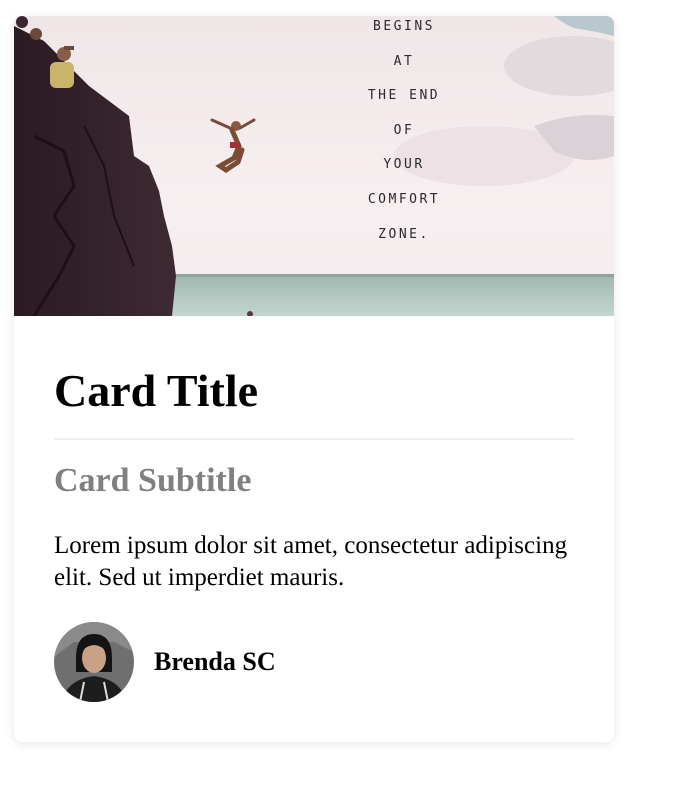 Image resolution: width=674 pixels, height=790 pixels. Describe the element at coordinates (156, 390) in the screenshot. I see `card-title: Card Title` at that location.